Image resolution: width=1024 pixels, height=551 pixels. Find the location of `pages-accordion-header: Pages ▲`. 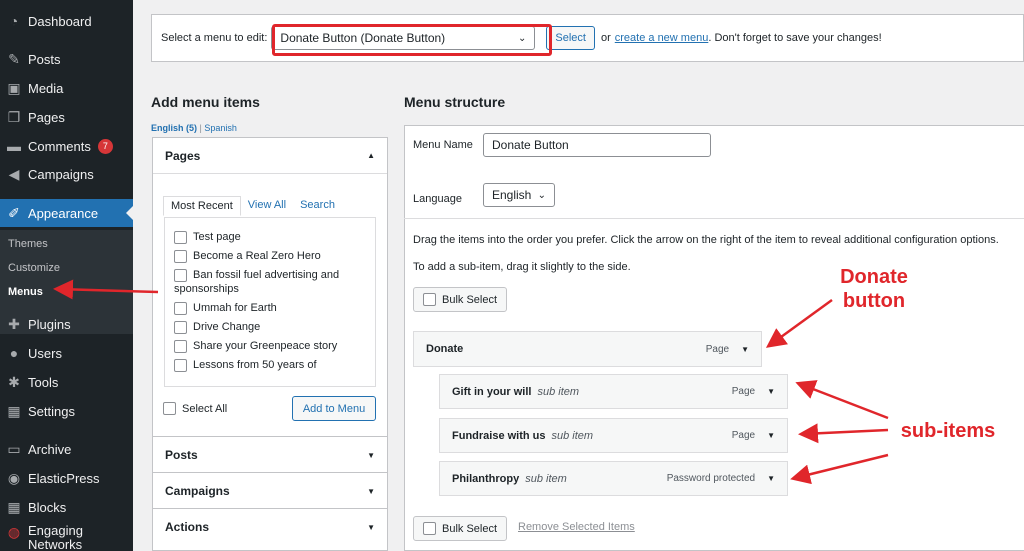

pages-accordion-header: Pages ▲ is located at coordinates (270, 156).